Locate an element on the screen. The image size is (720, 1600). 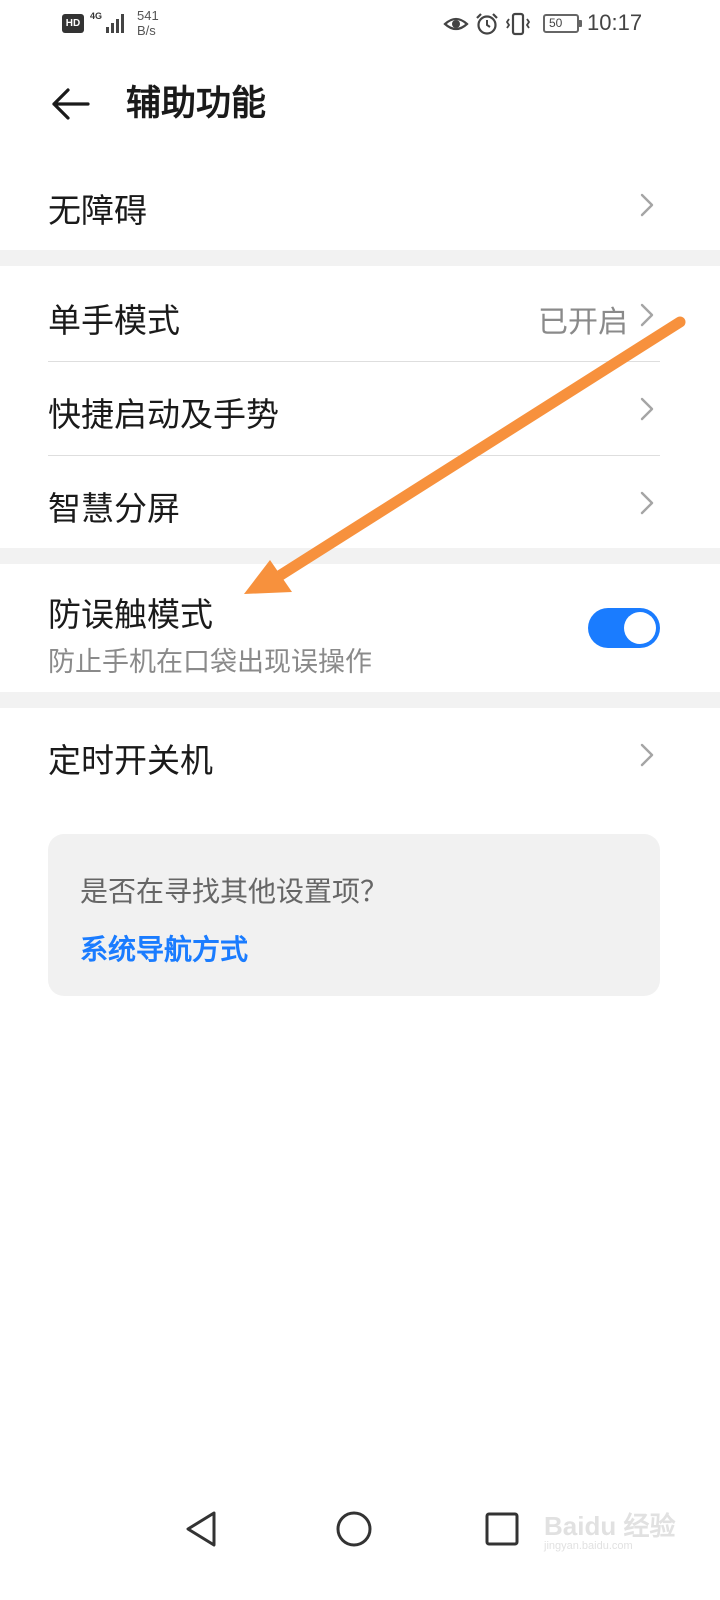
back-arrow-icon is located at coordinates (70, 104).